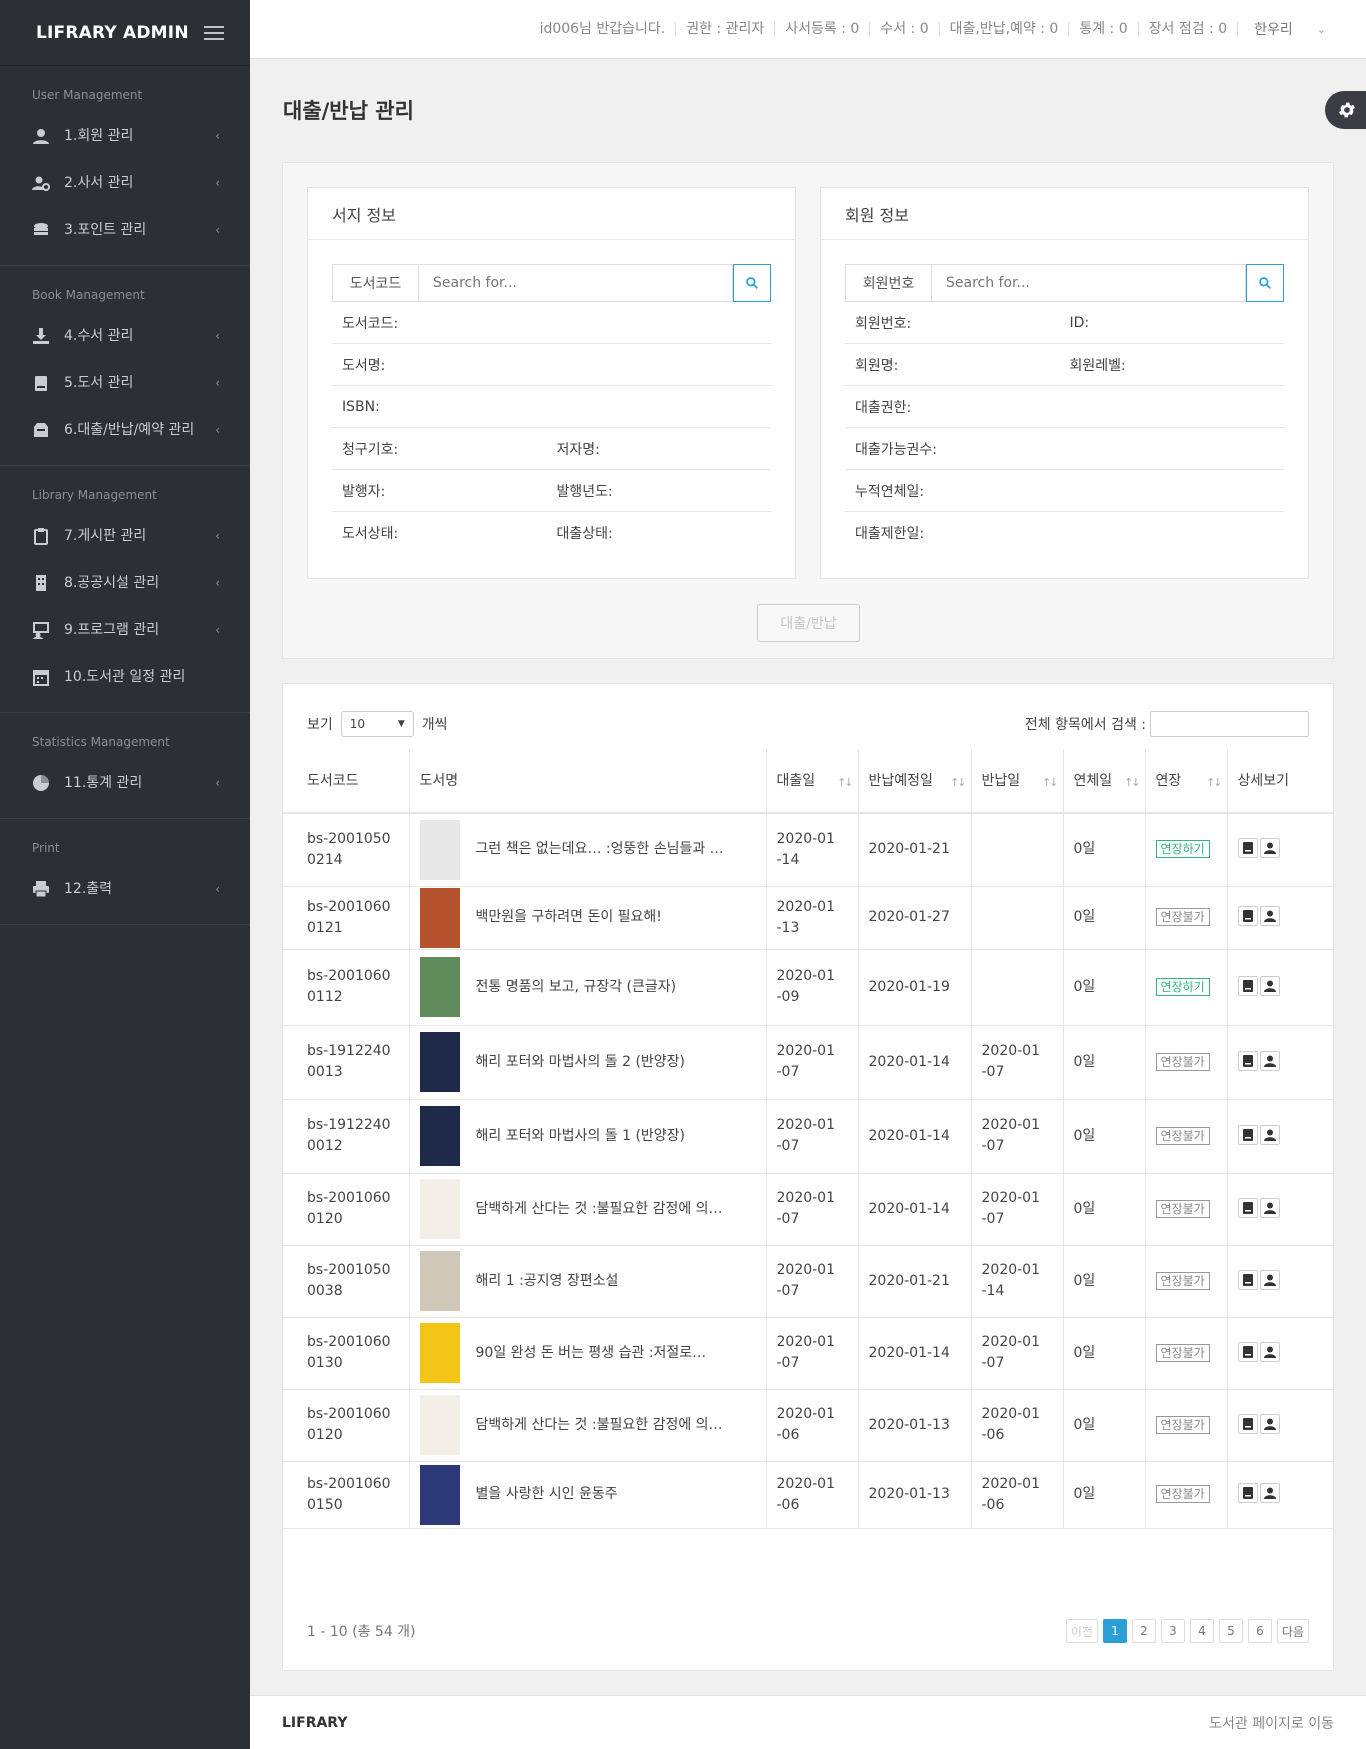 This screenshot has height=1749, width=1366. I want to click on library-page-link: 도서관 페이지로 이동, so click(1271, 1723).